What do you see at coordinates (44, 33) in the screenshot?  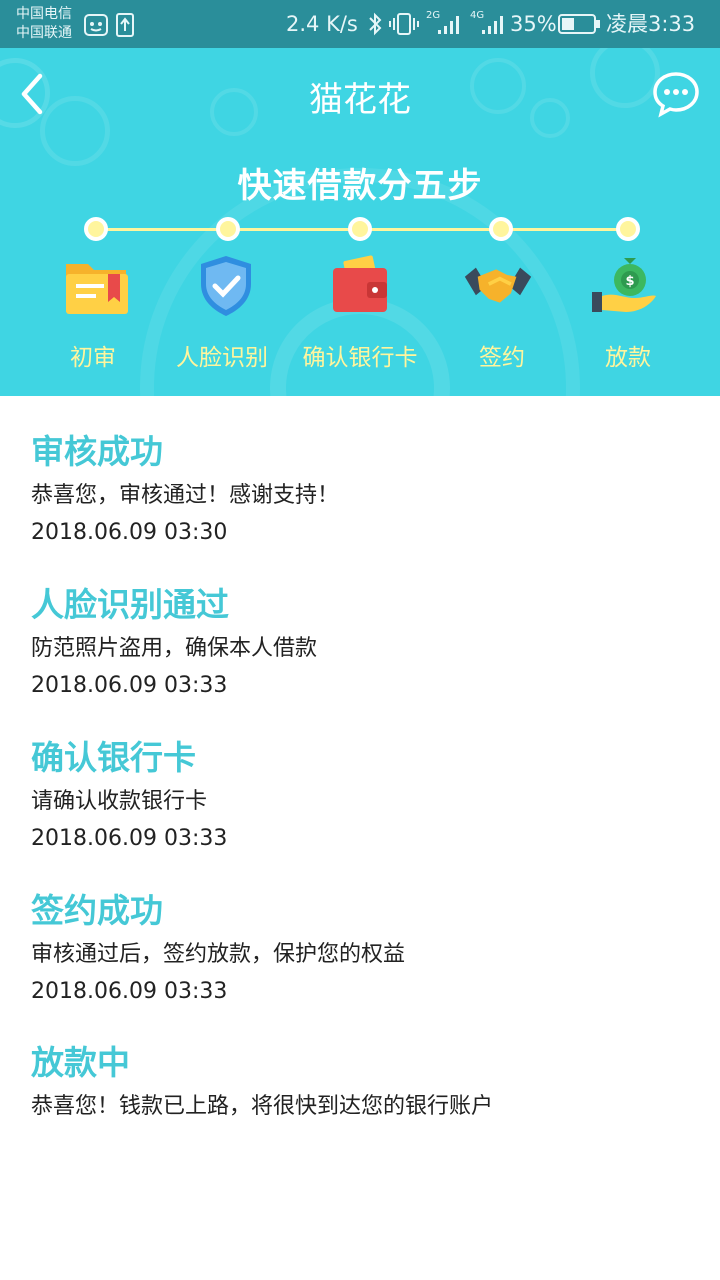 I see `carrier-2: 中国联通` at bounding box center [44, 33].